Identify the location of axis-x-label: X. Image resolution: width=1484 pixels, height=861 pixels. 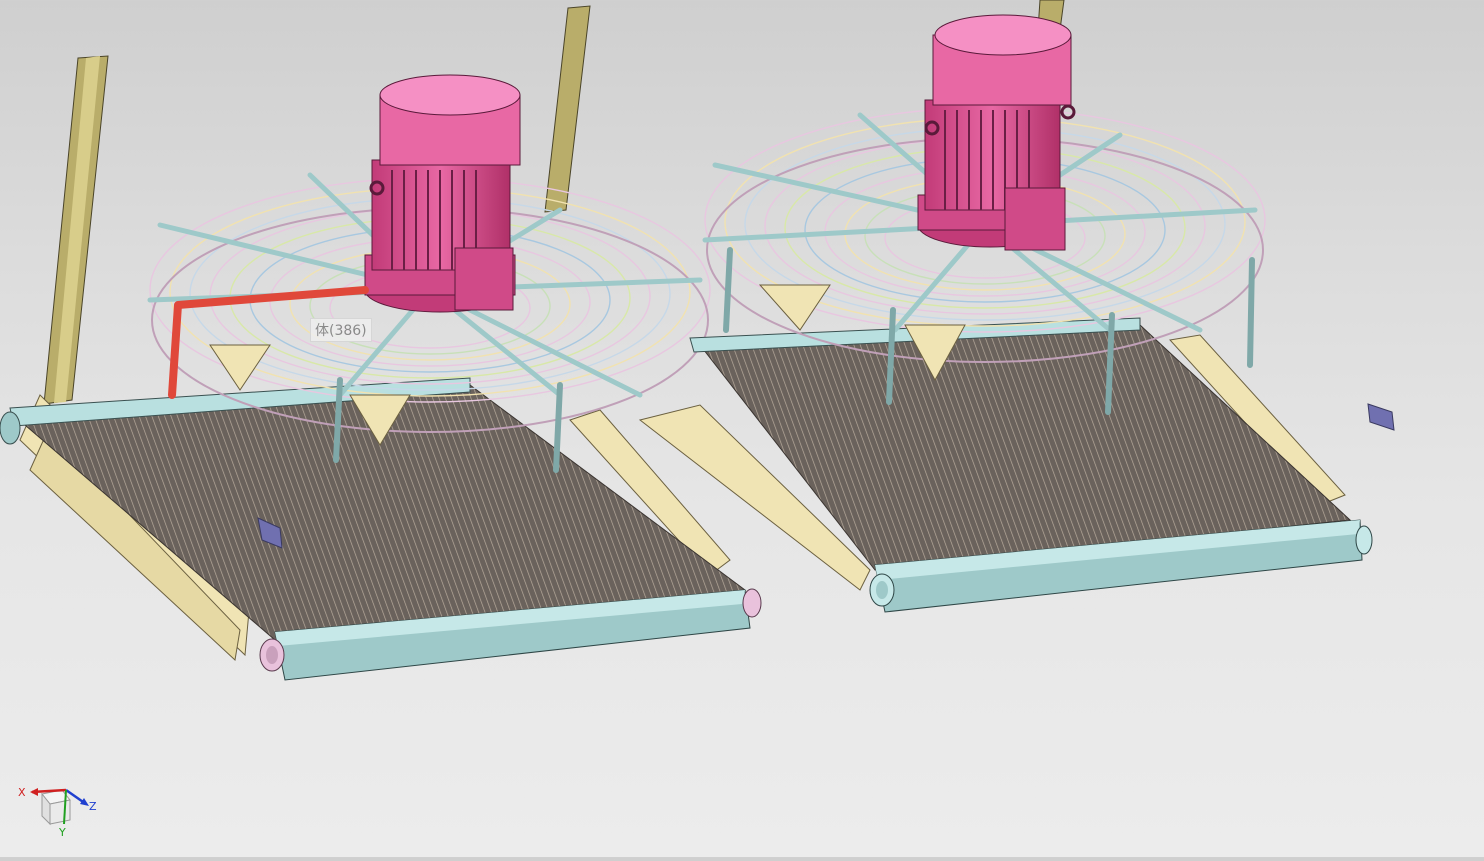
(22, 792).